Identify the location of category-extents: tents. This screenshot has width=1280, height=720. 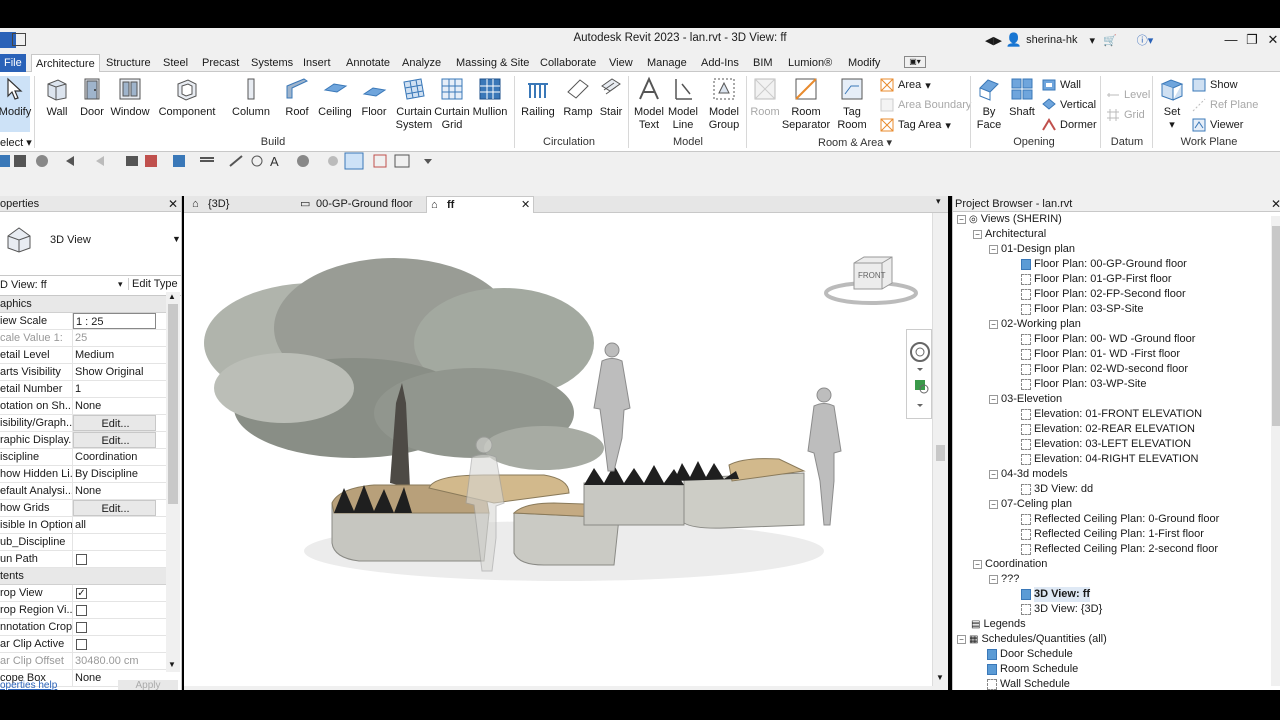
(83, 576).